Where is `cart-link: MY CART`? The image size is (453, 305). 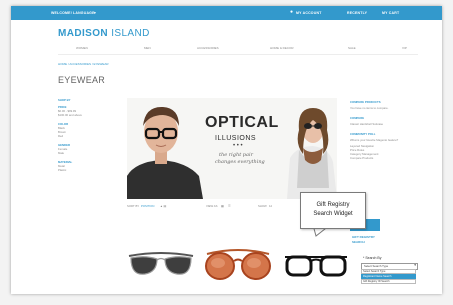 cart-link: MY CART is located at coordinates (390, 13).